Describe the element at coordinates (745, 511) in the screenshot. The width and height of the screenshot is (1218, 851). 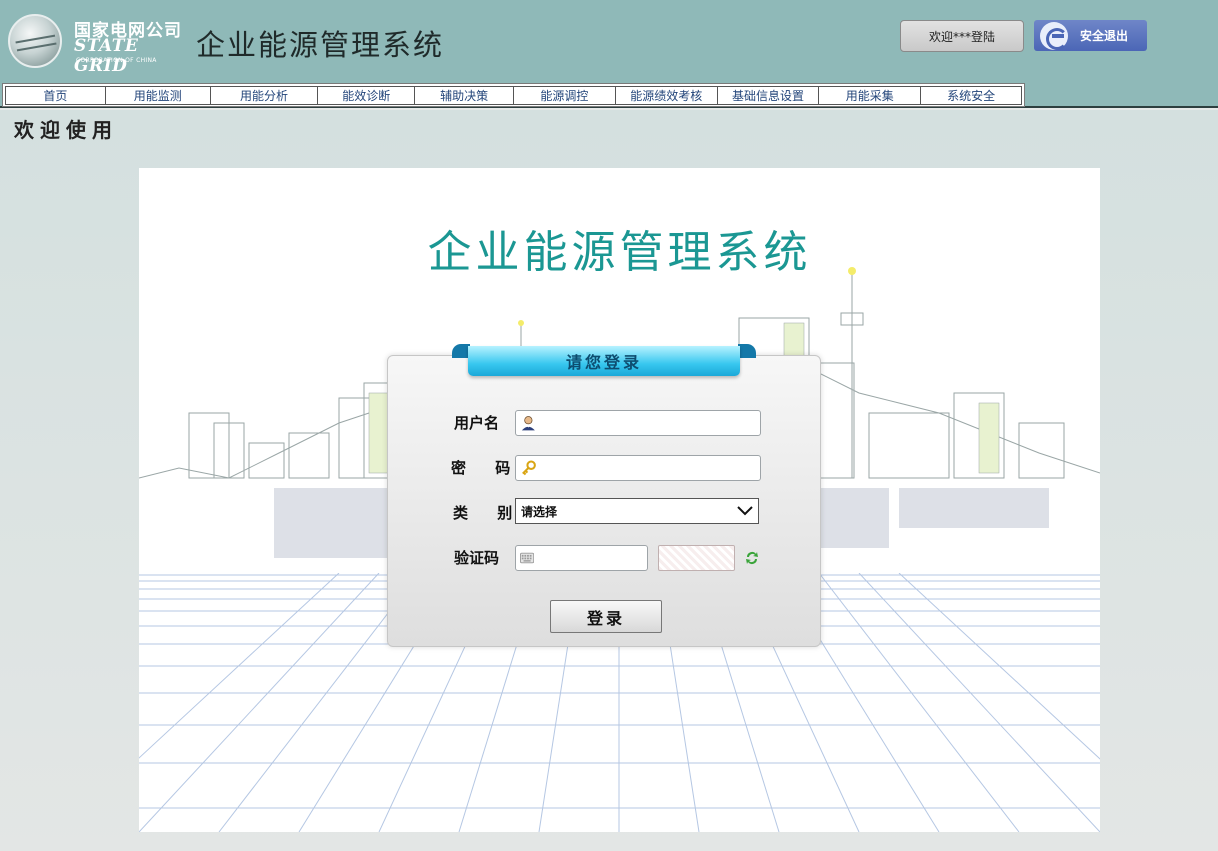
I see `chevron-down-icon` at that location.